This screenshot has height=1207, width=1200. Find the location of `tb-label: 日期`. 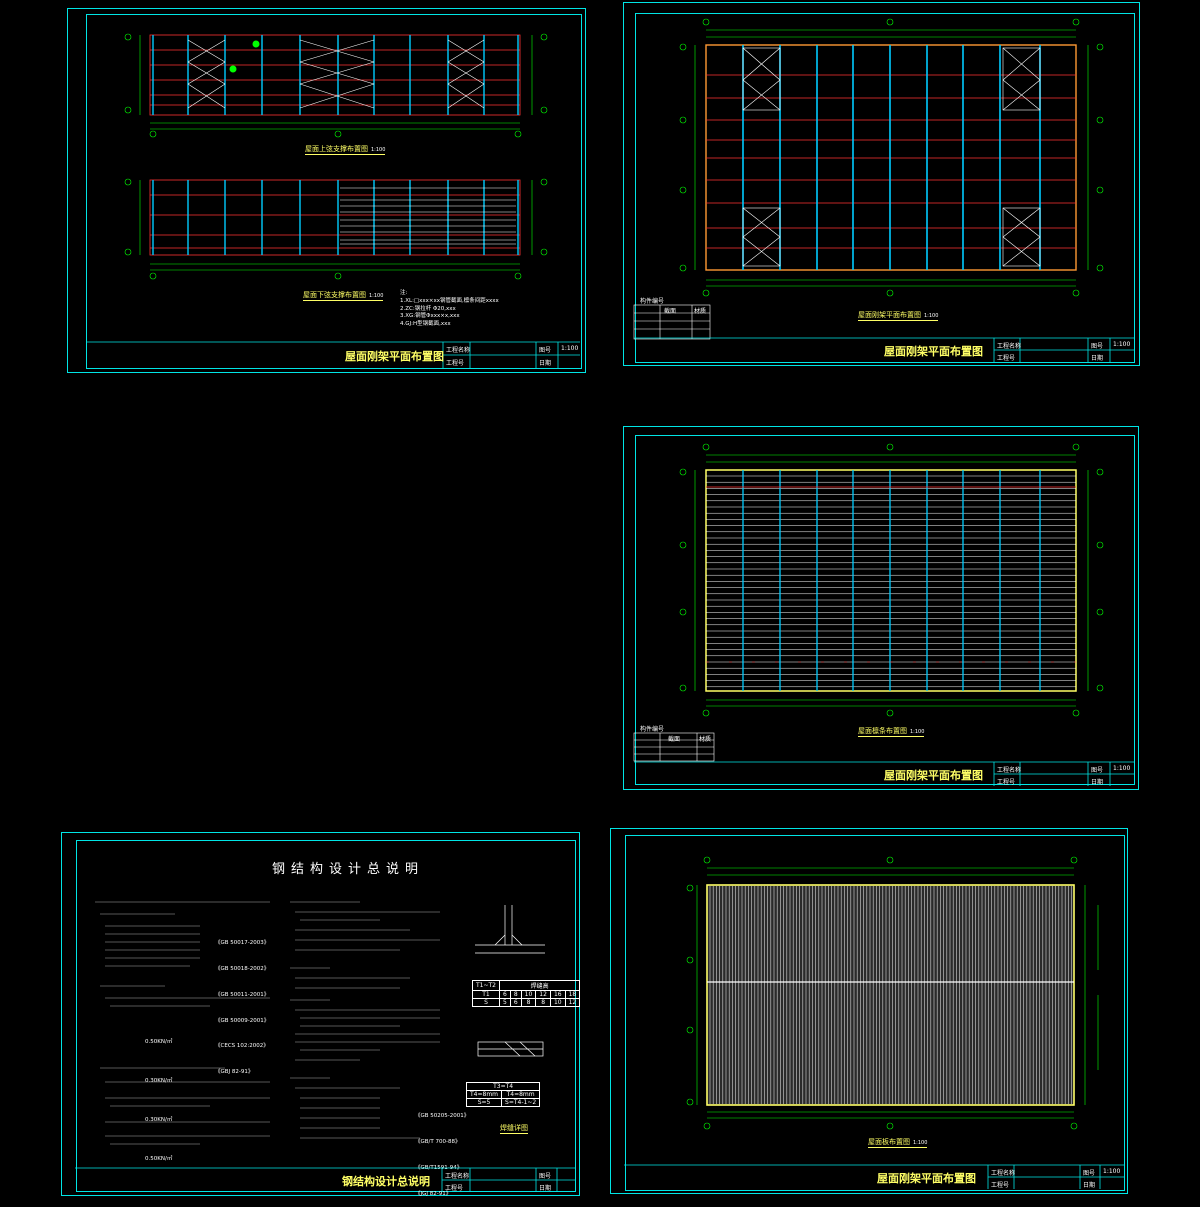

tb-label: 日期 is located at coordinates (1089, 1185).